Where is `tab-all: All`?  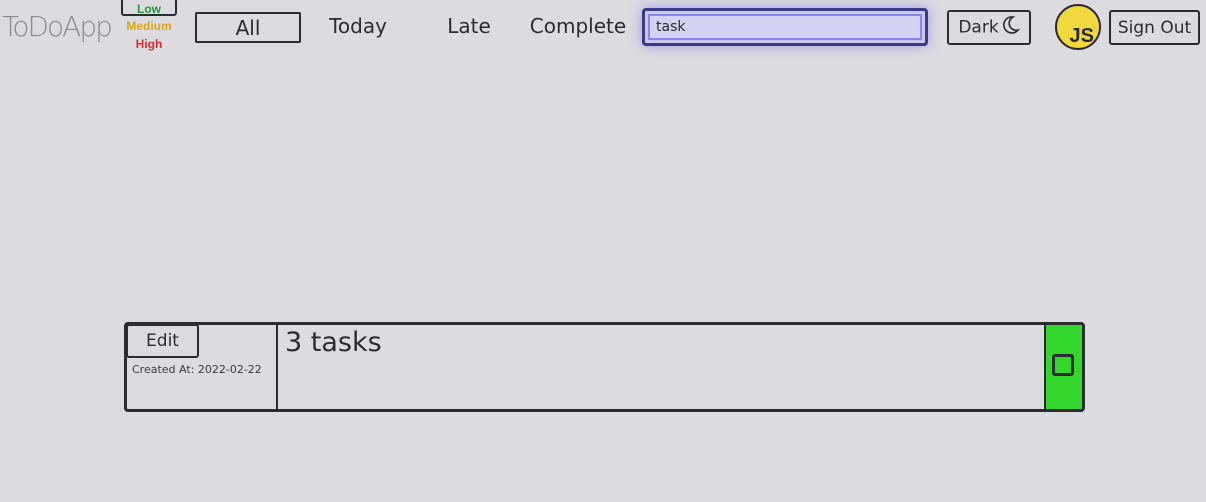 tab-all: All is located at coordinates (248, 27).